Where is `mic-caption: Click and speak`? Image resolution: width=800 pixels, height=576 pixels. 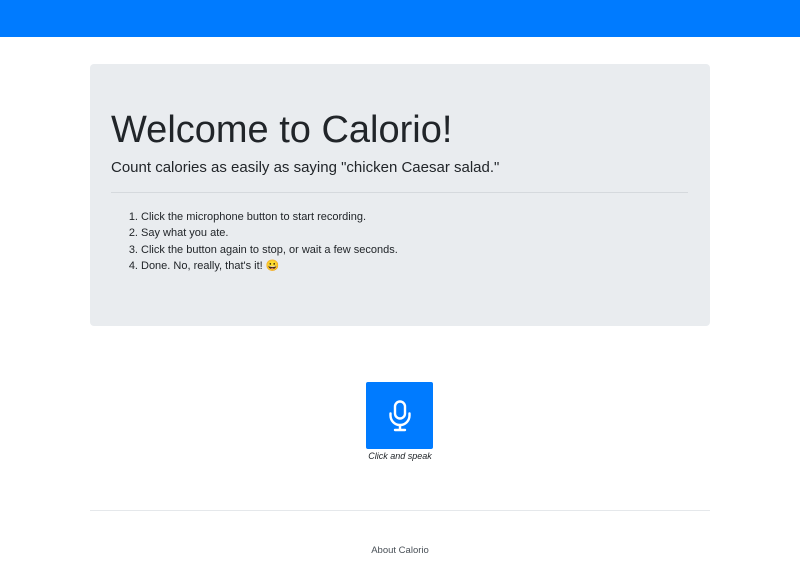
mic-caption: Click and speak is located at coordinates (400, 456).